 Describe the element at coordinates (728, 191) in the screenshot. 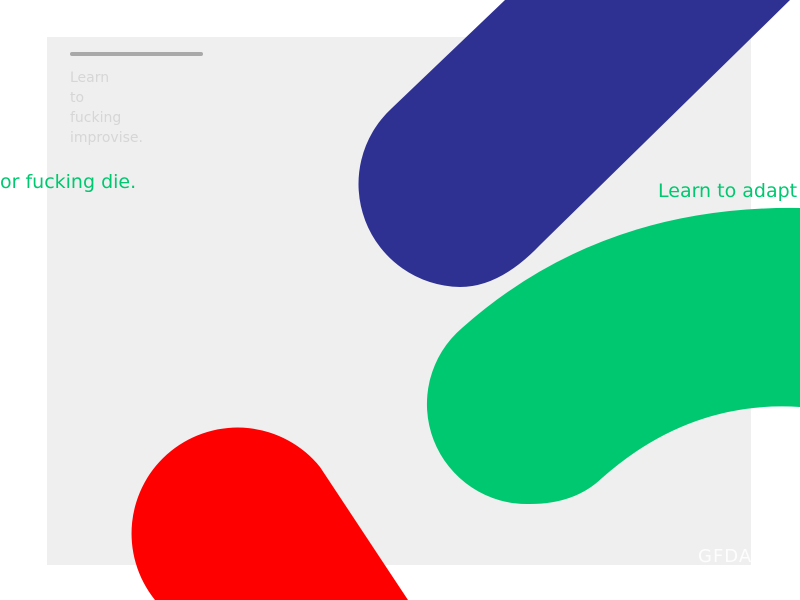

I see `right-phrase: Learn to adapt` at that location.